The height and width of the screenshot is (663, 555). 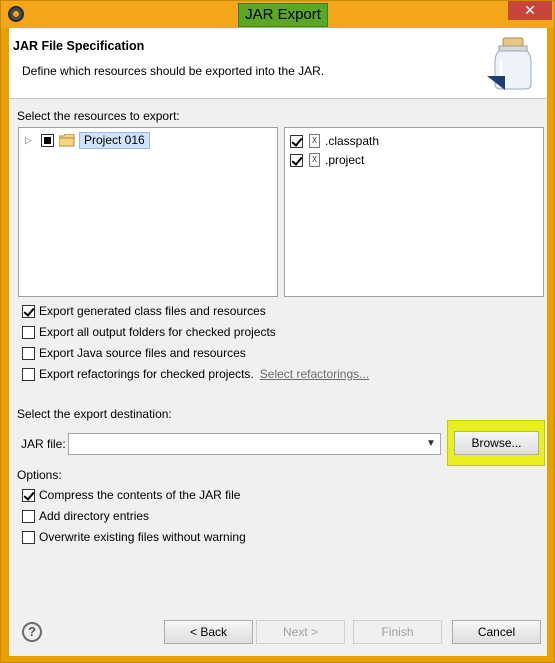 I want to click on resource-file-list: X .classpath X .project, so click(x=414, y=212).